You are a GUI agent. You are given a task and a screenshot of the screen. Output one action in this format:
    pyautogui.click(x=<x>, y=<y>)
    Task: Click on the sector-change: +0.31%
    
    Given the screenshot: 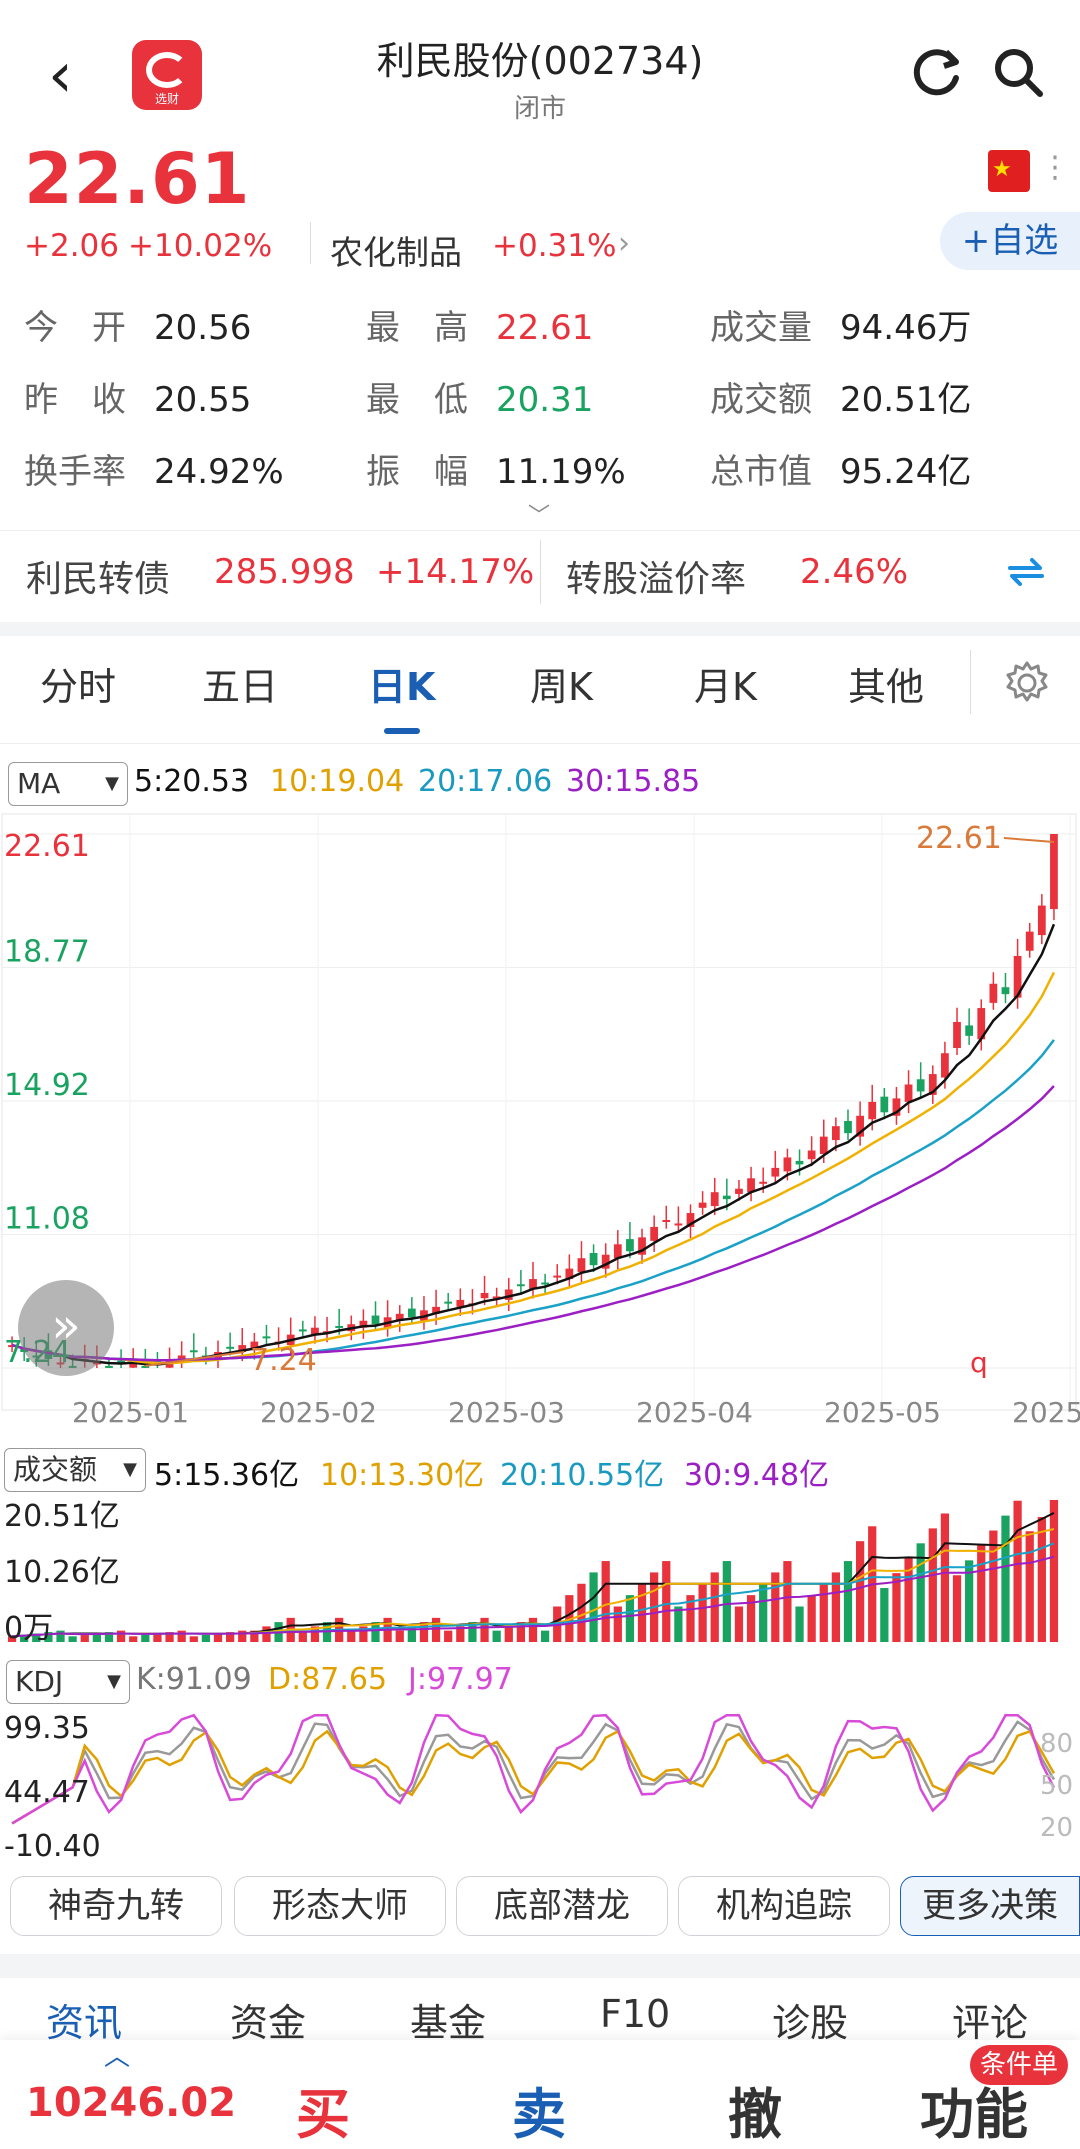 What is the action you would take?
    pyautogui.click(x=554, y=246)
    